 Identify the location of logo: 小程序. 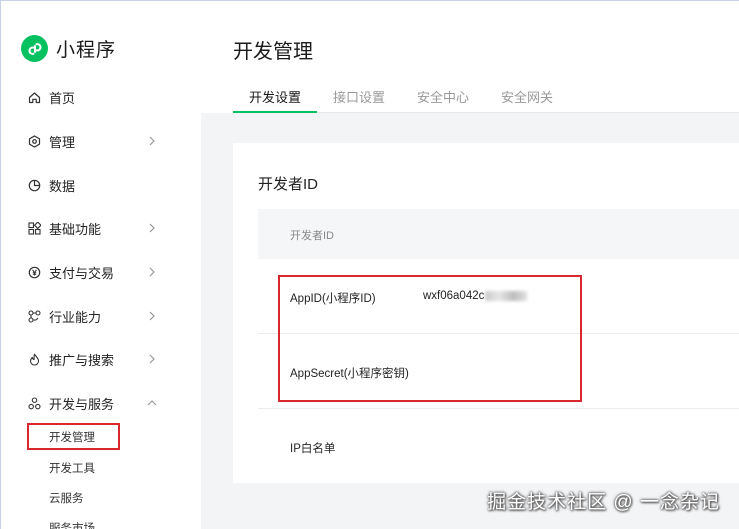
(68, 48).